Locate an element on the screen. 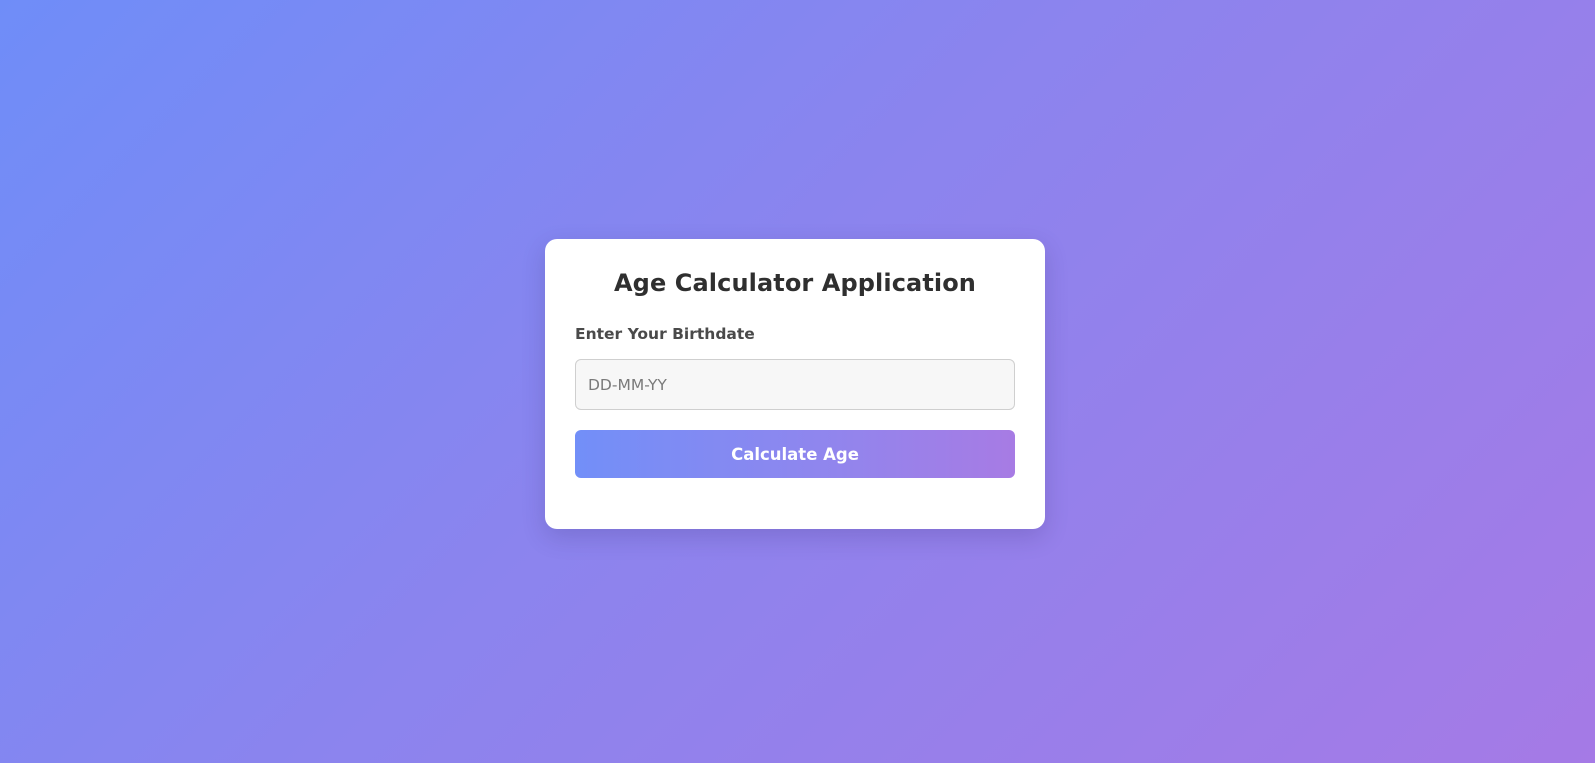 This screenshot has height=763, width=1595. birthdate-label: Enter Your Birthdate is located at coordinates (665, 334).